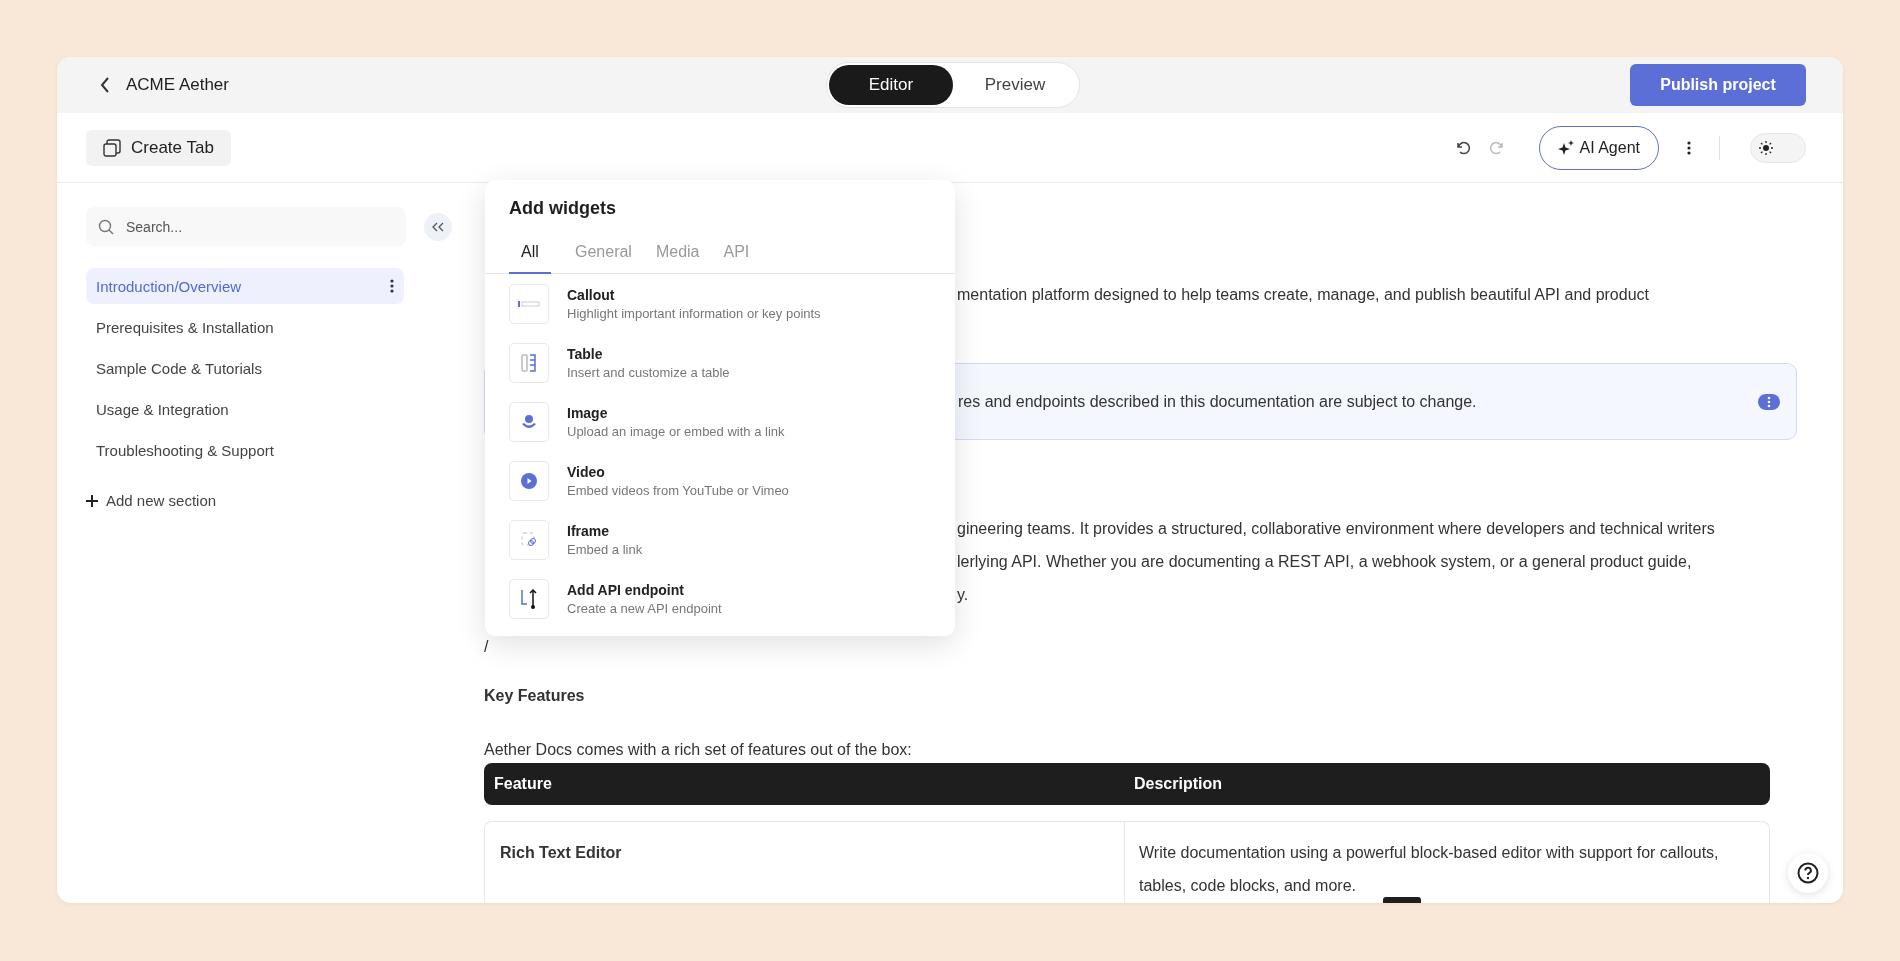 This screenshot has height=961, width=1900. I want to click on callout-icon, so click(529, 303).